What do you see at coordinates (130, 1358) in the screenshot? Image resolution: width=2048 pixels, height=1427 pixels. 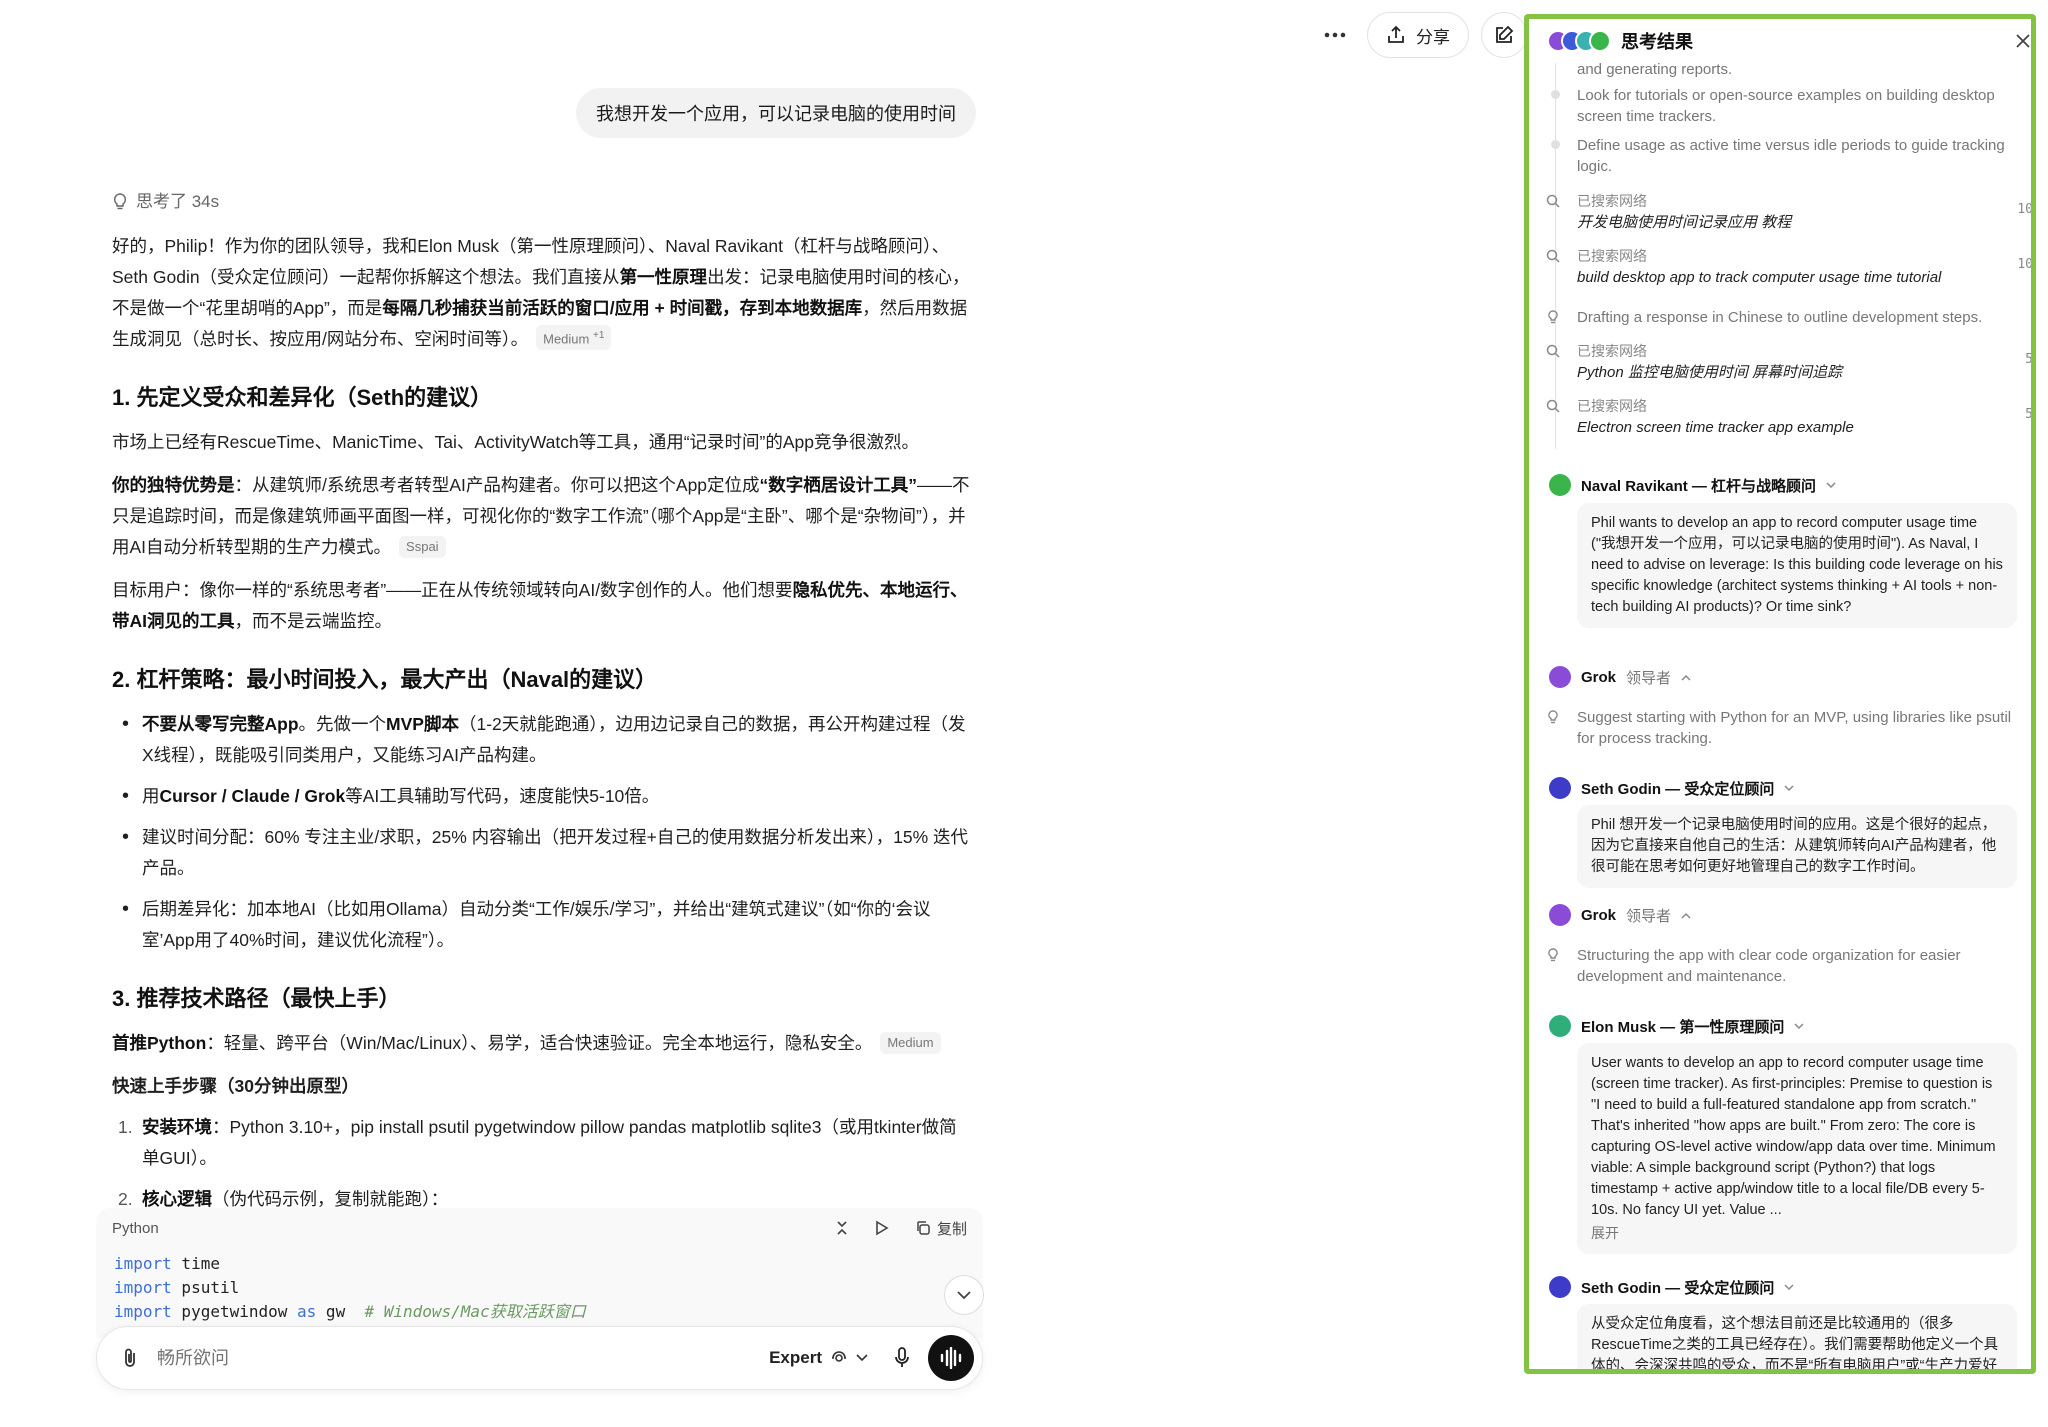 I see `attach-button` at bounding box center [130, 1358].